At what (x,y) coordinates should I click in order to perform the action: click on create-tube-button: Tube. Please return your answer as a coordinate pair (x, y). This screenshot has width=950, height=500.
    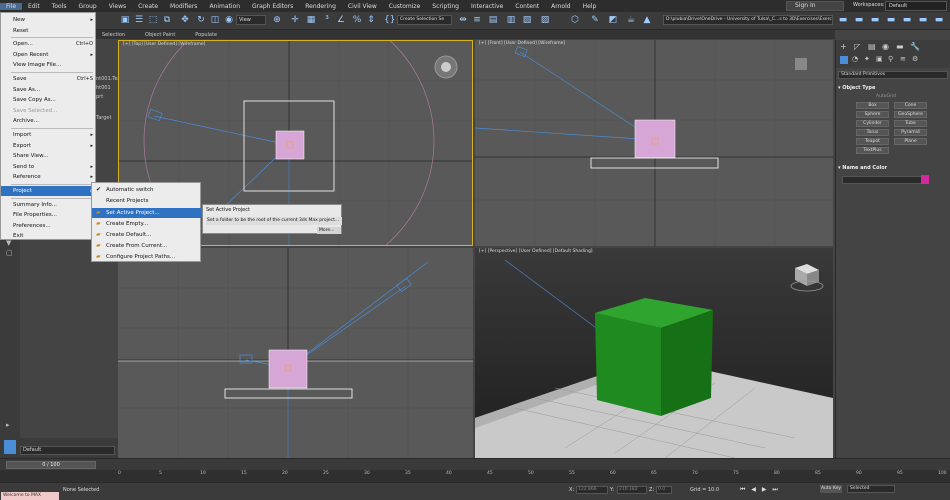
    Looking at the image, I should click on (910, 123).